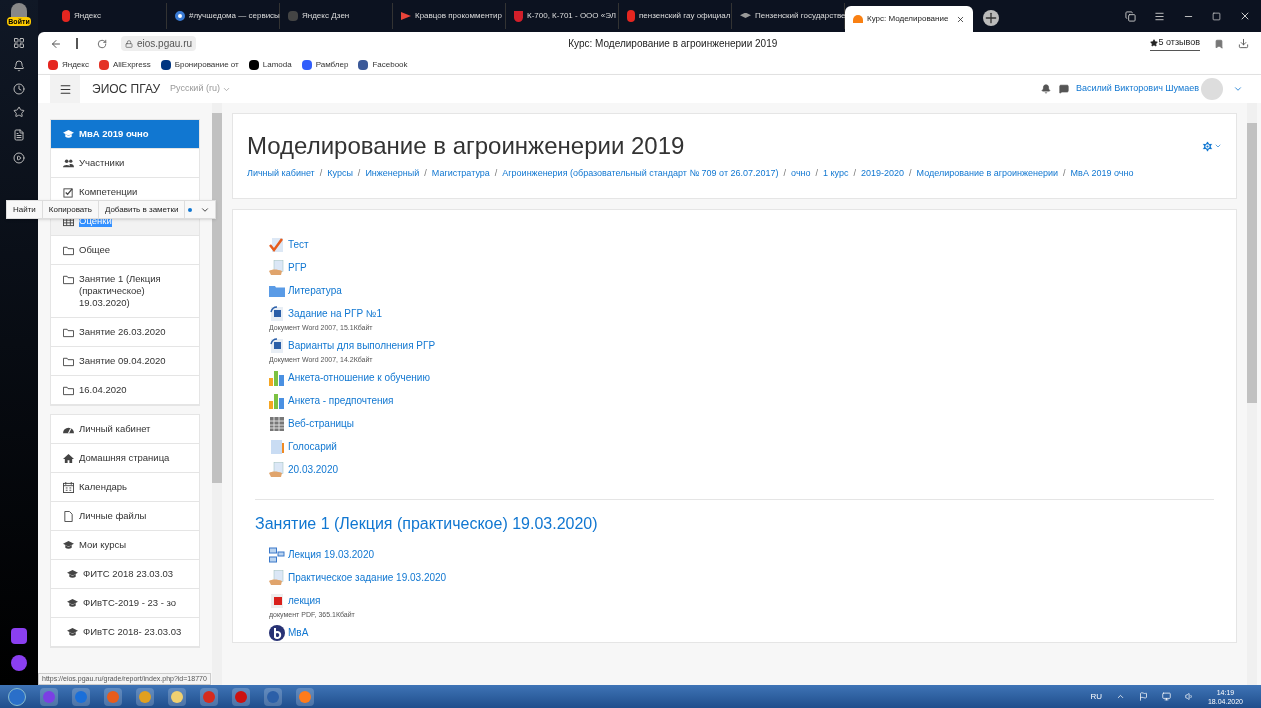 This screenshot has width=1261, height=708. What do you see at coordinates (125, 458) in the screenshot?
I see `nav-drawer-item: Домашняя страница` at bounding box center [125, 458].